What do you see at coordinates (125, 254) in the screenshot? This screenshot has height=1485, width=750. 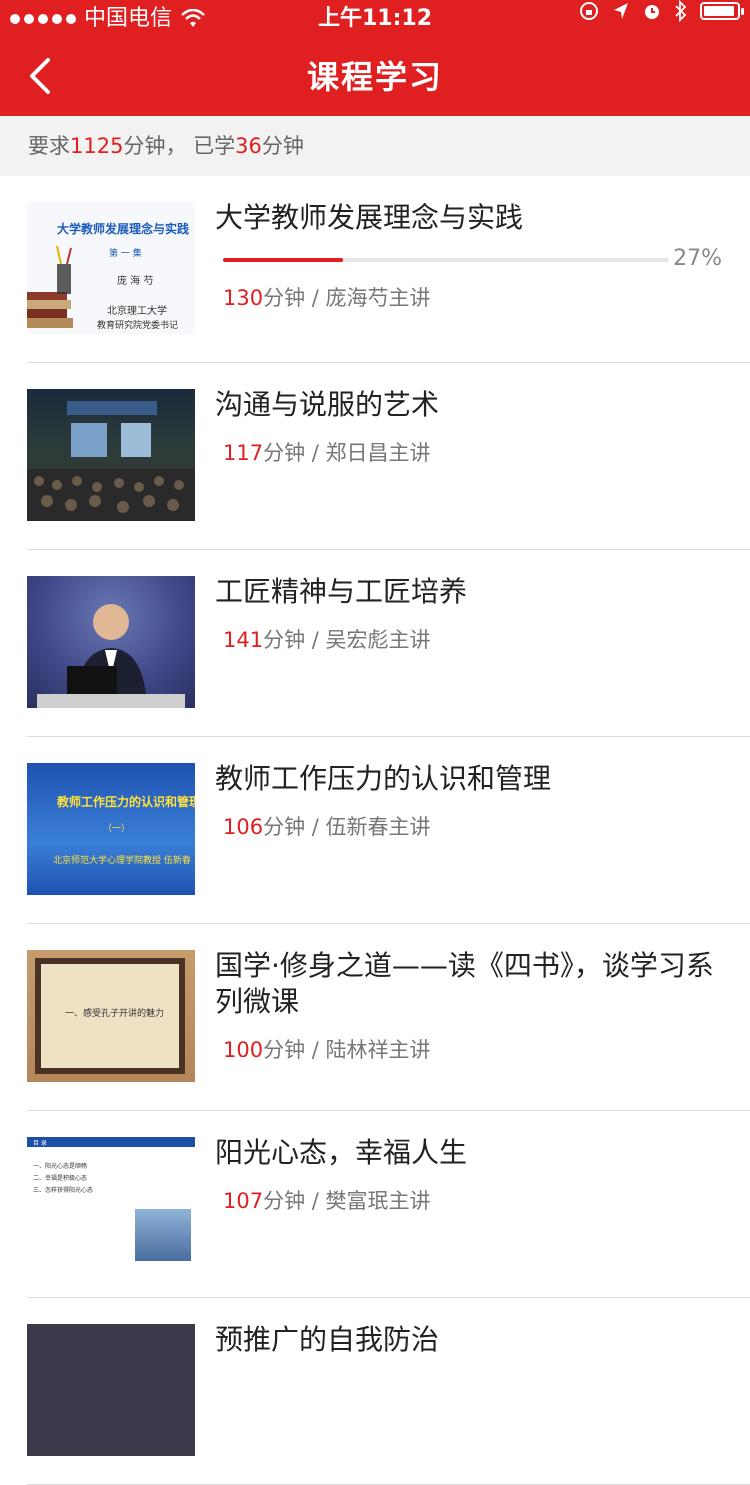 I see `thumb-episode: 第 一 集` at bounding box center [125, 254].